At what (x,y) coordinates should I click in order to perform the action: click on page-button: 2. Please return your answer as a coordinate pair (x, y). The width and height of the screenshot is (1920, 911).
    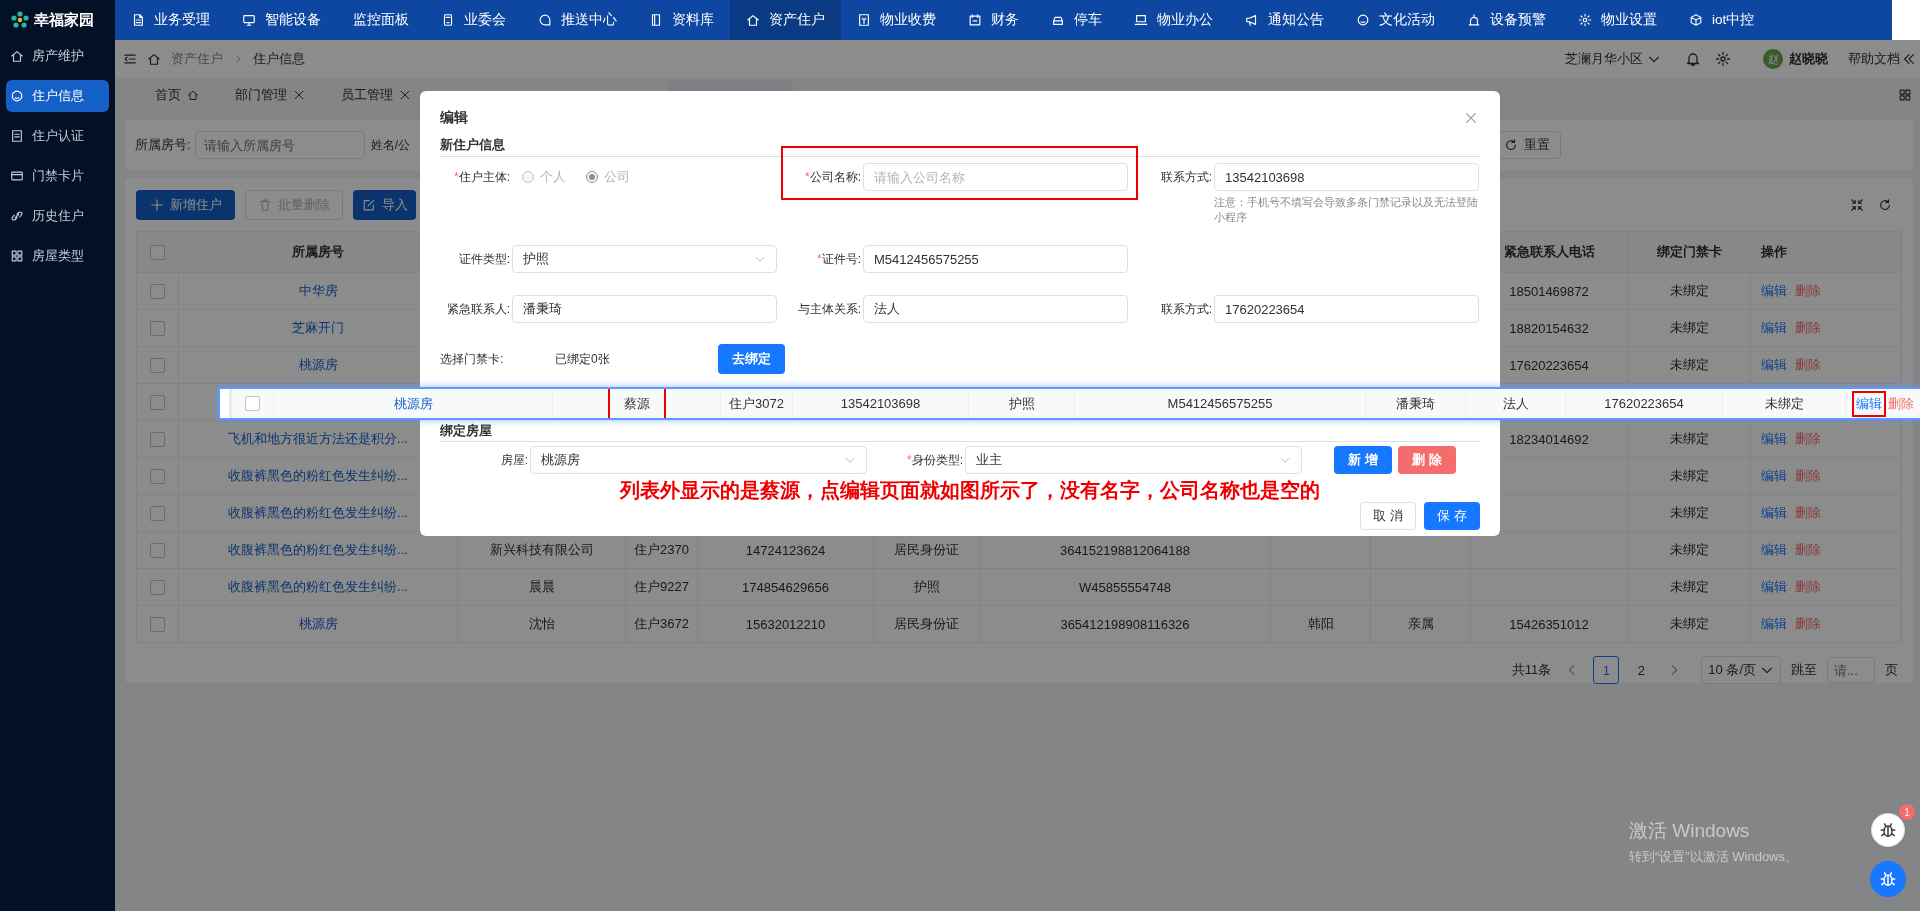
    Looking at the image, I should click on (1641, 670).